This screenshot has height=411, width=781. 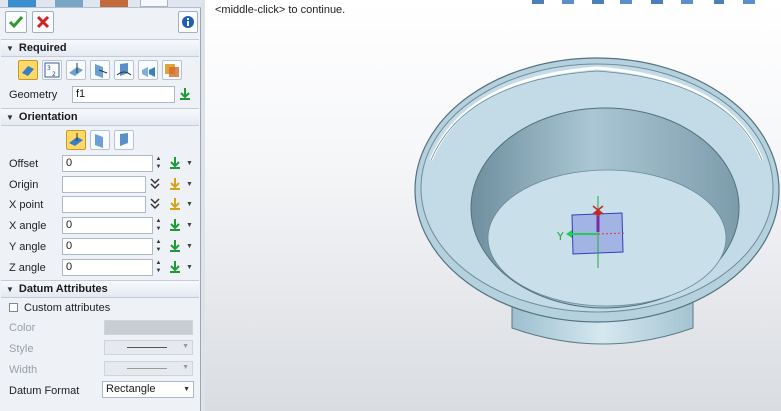 What do you see at coordinates (719, 2) in the screenshot?
I see `view-tool-7-icon` at bounding box center [719, 2].